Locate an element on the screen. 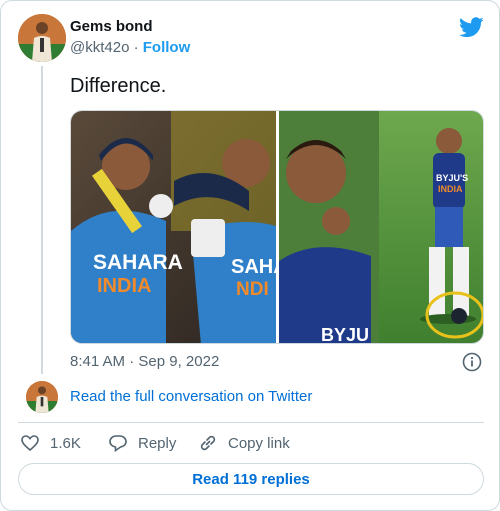 The height and width of the screenshot is (511, 500). heart-icon is located at coordinates (30, 443).